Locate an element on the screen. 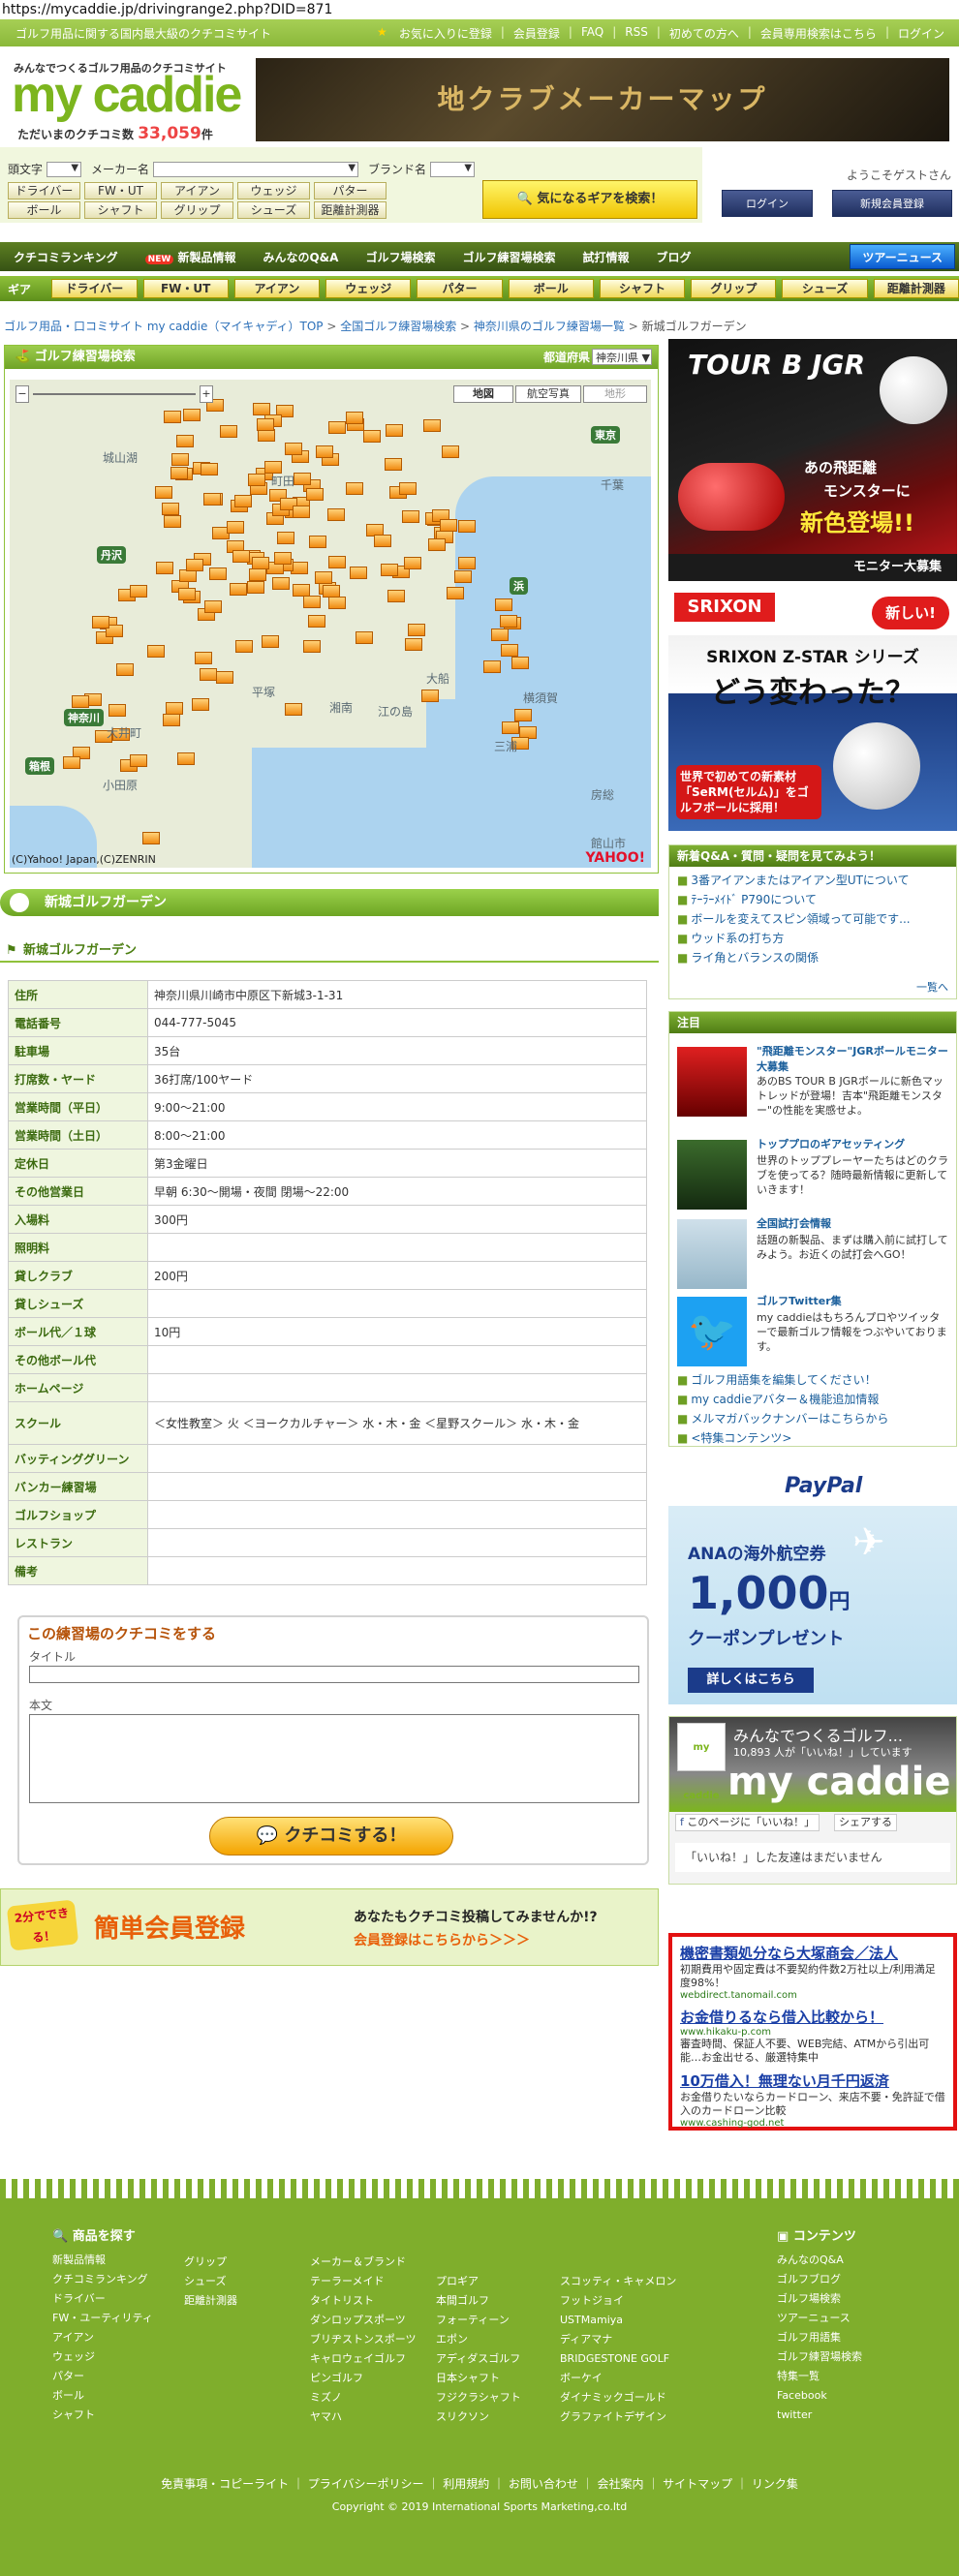 This screenshot has width=959, height=2576. footer-link: テーラーメイド is located at coordinates (364, 2281).